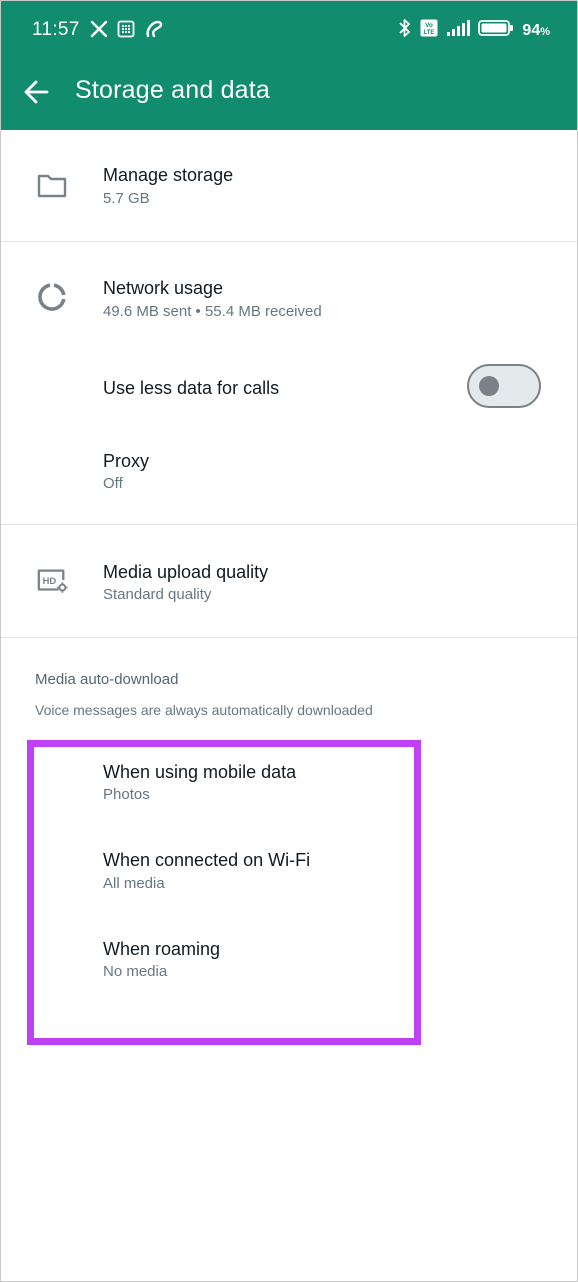 The height and width of the screenshot is (1282, 578). Describe the element at coordinates (489, 386) in the screenshot. I see `toggle-knob` at that location.